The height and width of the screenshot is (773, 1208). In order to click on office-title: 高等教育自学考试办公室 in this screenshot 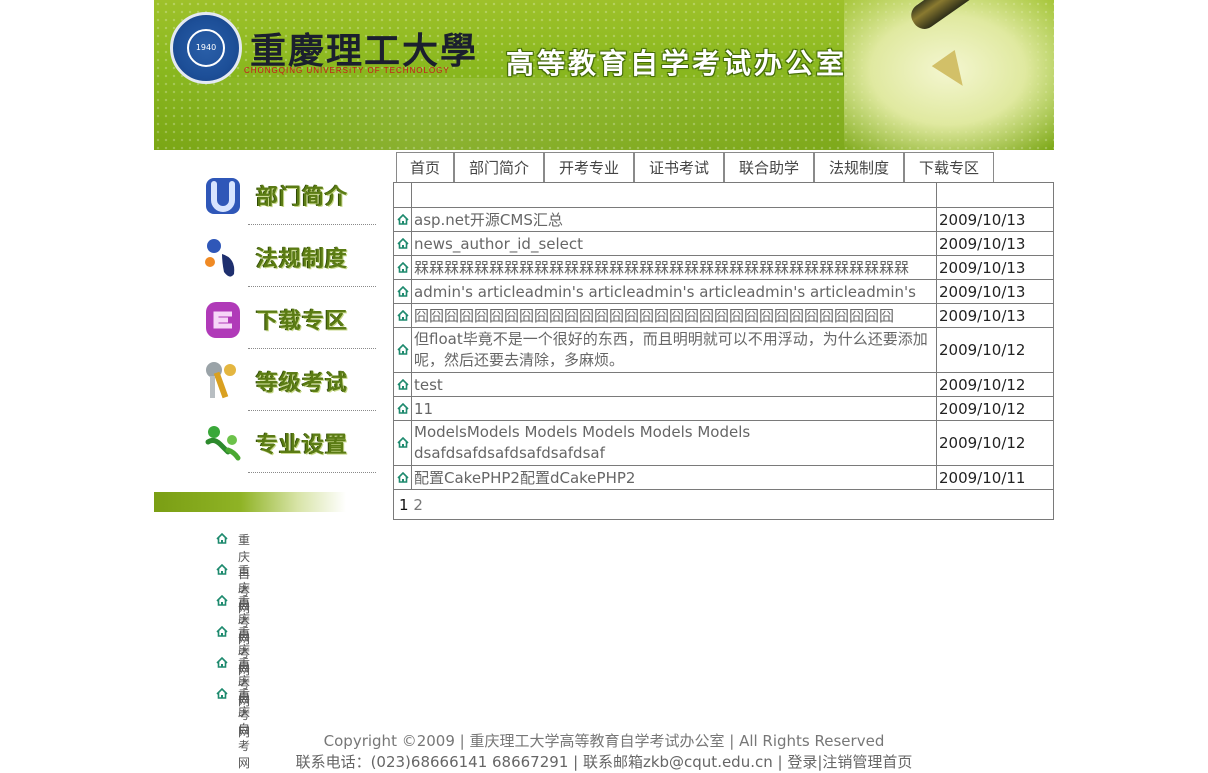, I will do `click(677, 63)`.